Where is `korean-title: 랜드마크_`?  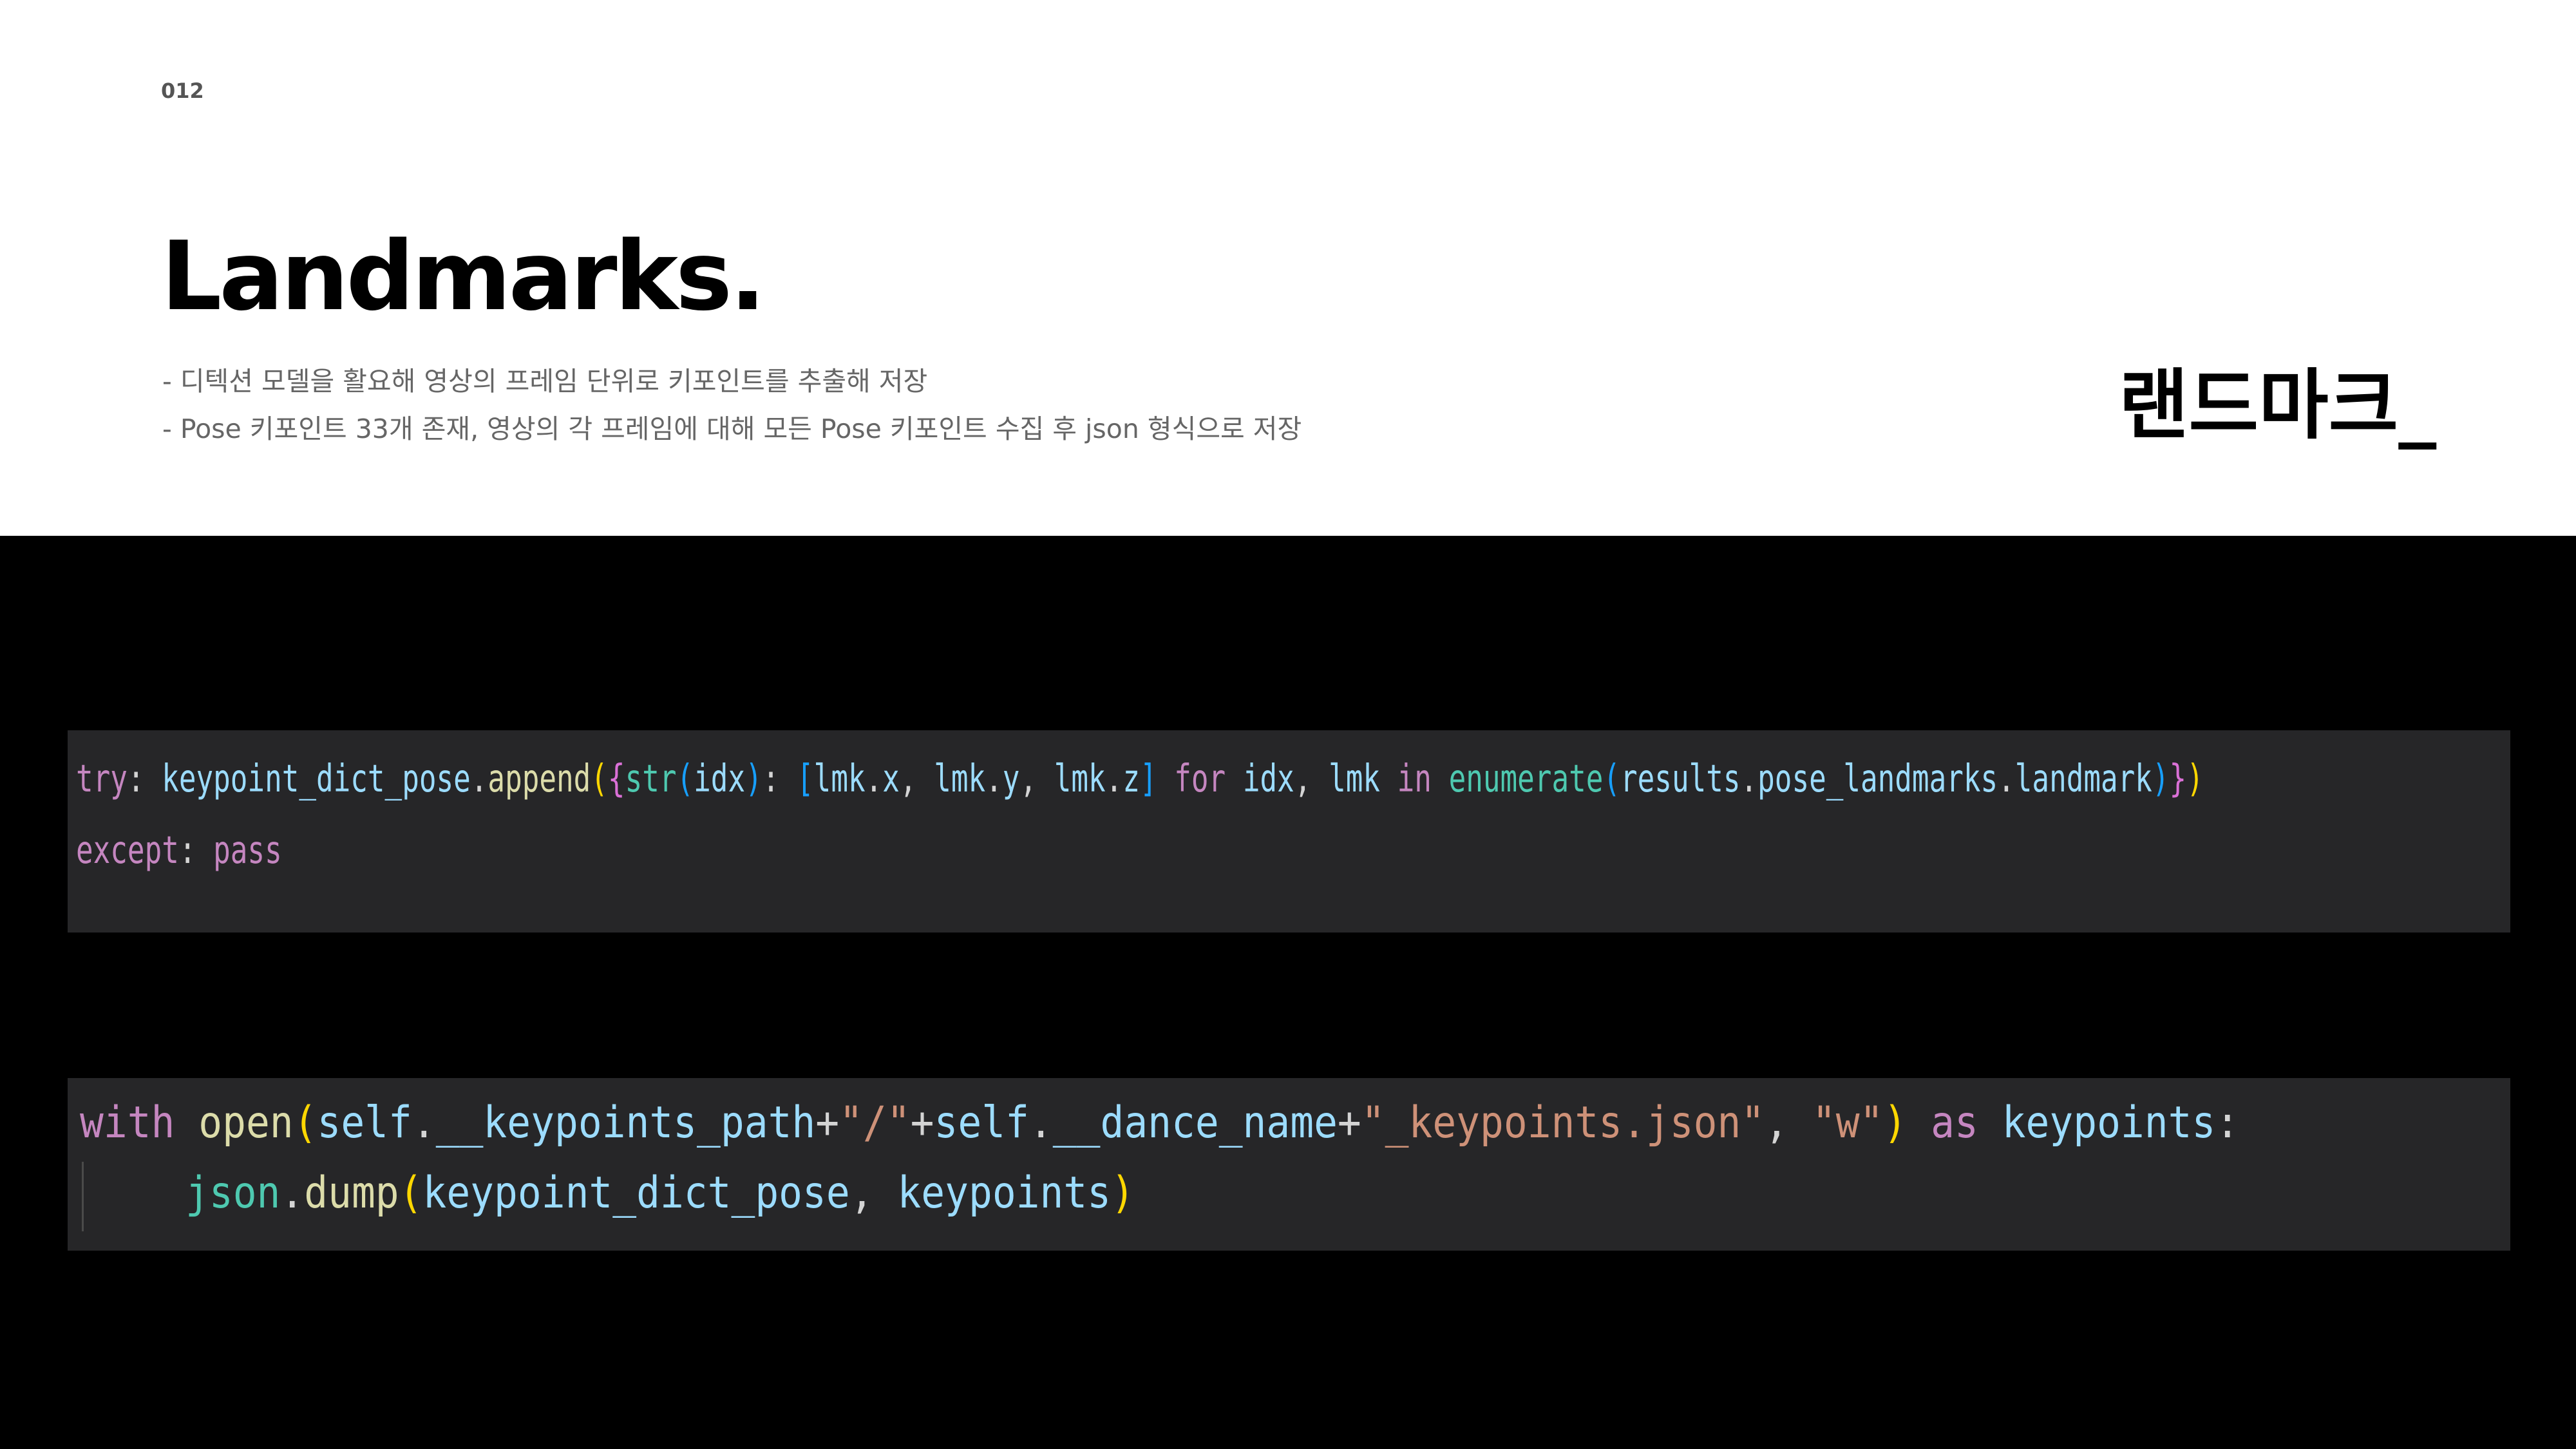
korean-title: 랜드마크_ is located at coordinates (2278, 405).